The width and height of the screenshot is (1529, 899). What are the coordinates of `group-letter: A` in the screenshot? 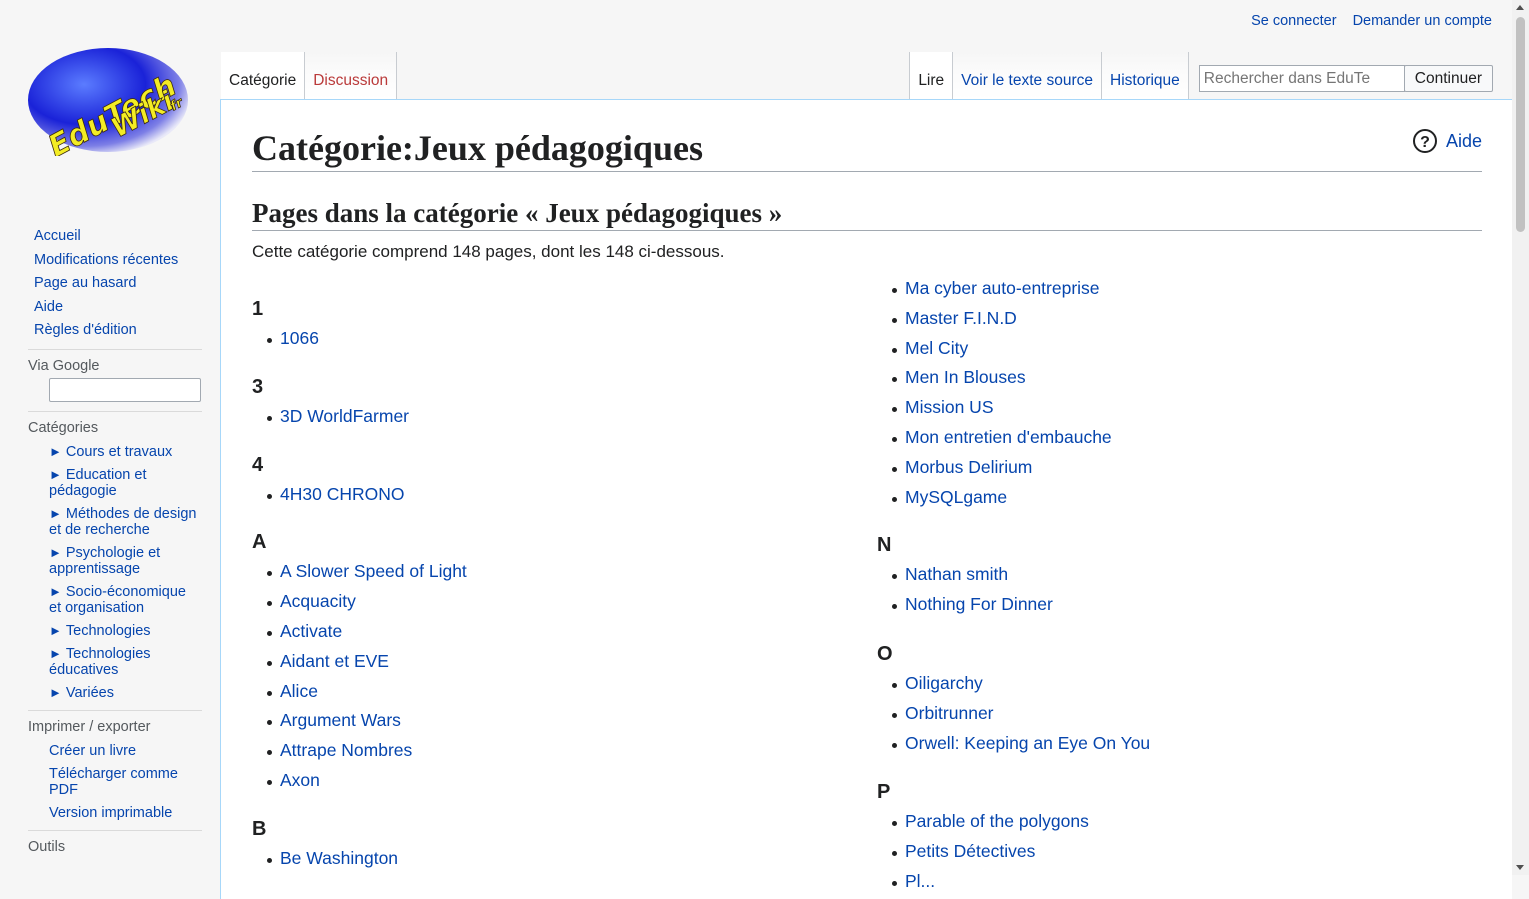 It's located at (259, 542).